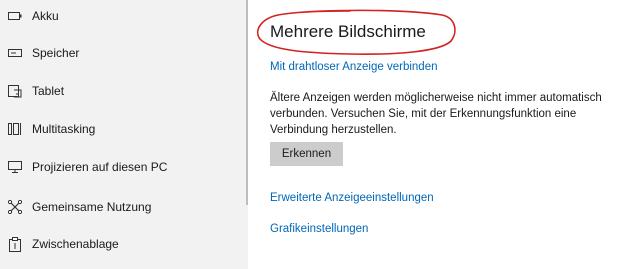  Describe the element at coordinates (348, 31) in the screenshot. I see `section-title: Mehrere Bildschirme` at that location.